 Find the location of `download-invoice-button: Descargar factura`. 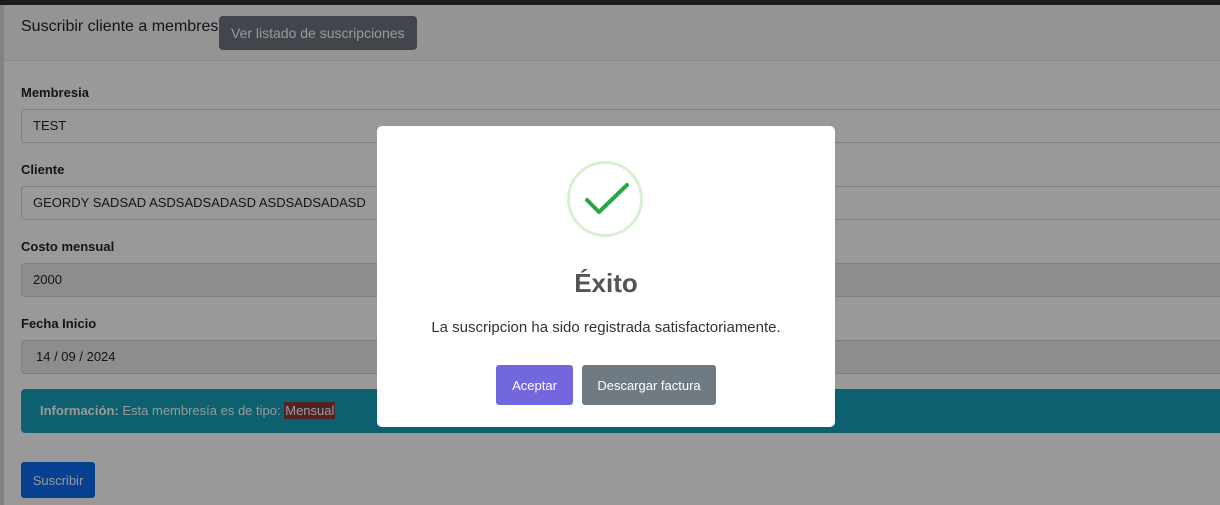

download-invoice-button: Descargar factura is located at coordinates (649, 385).